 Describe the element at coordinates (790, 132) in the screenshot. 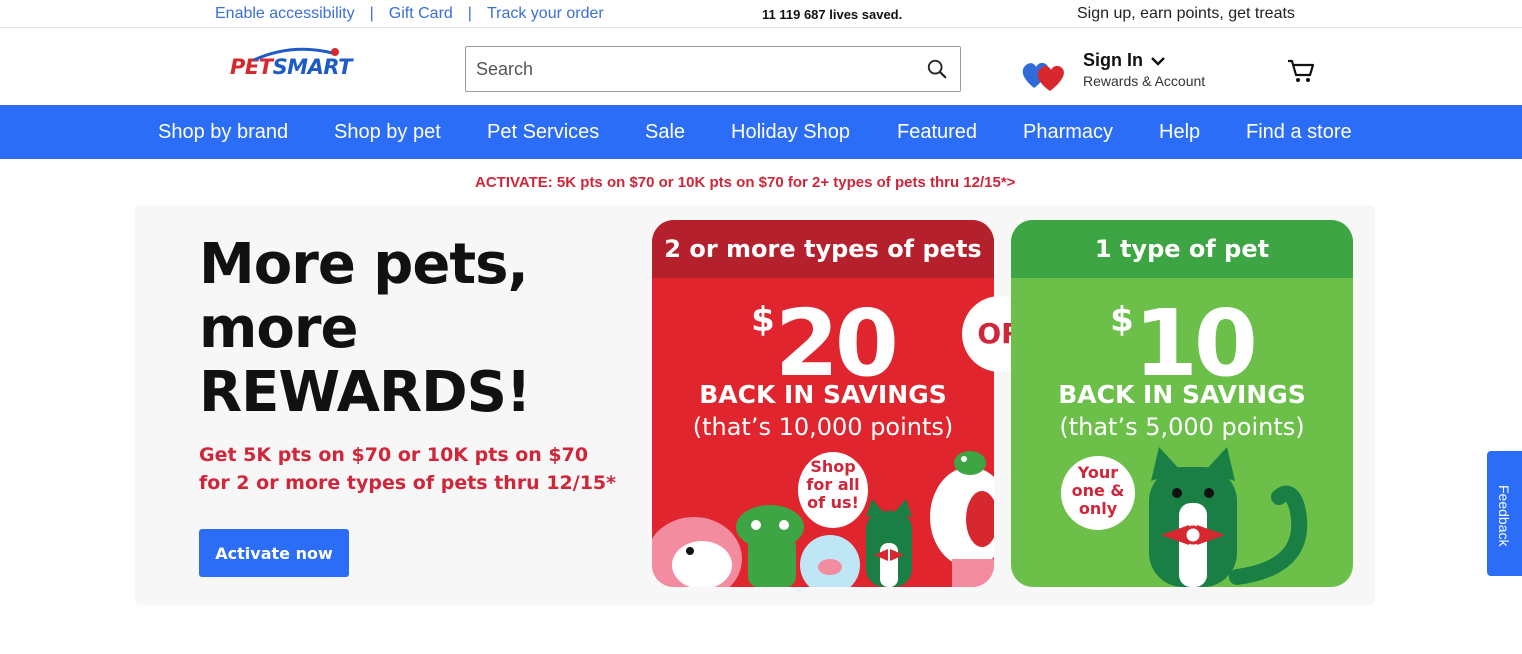

I see `nav-holiday-shop: Holiday Shop` at that location.